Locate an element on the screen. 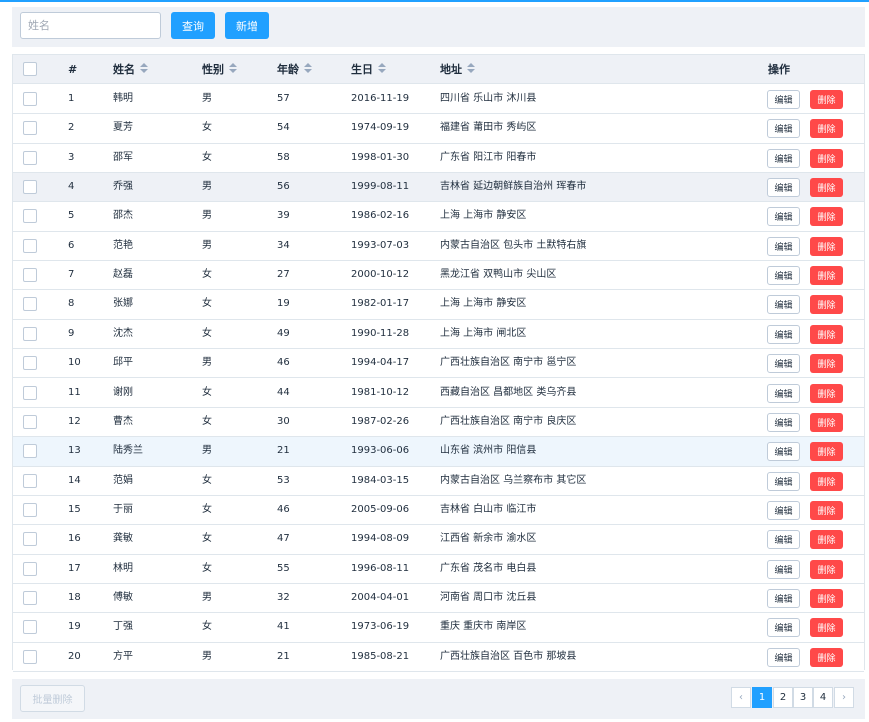 The height and width of the screenshot is (722, 869). cell-age: 34 is located at coordinates (283, 245).